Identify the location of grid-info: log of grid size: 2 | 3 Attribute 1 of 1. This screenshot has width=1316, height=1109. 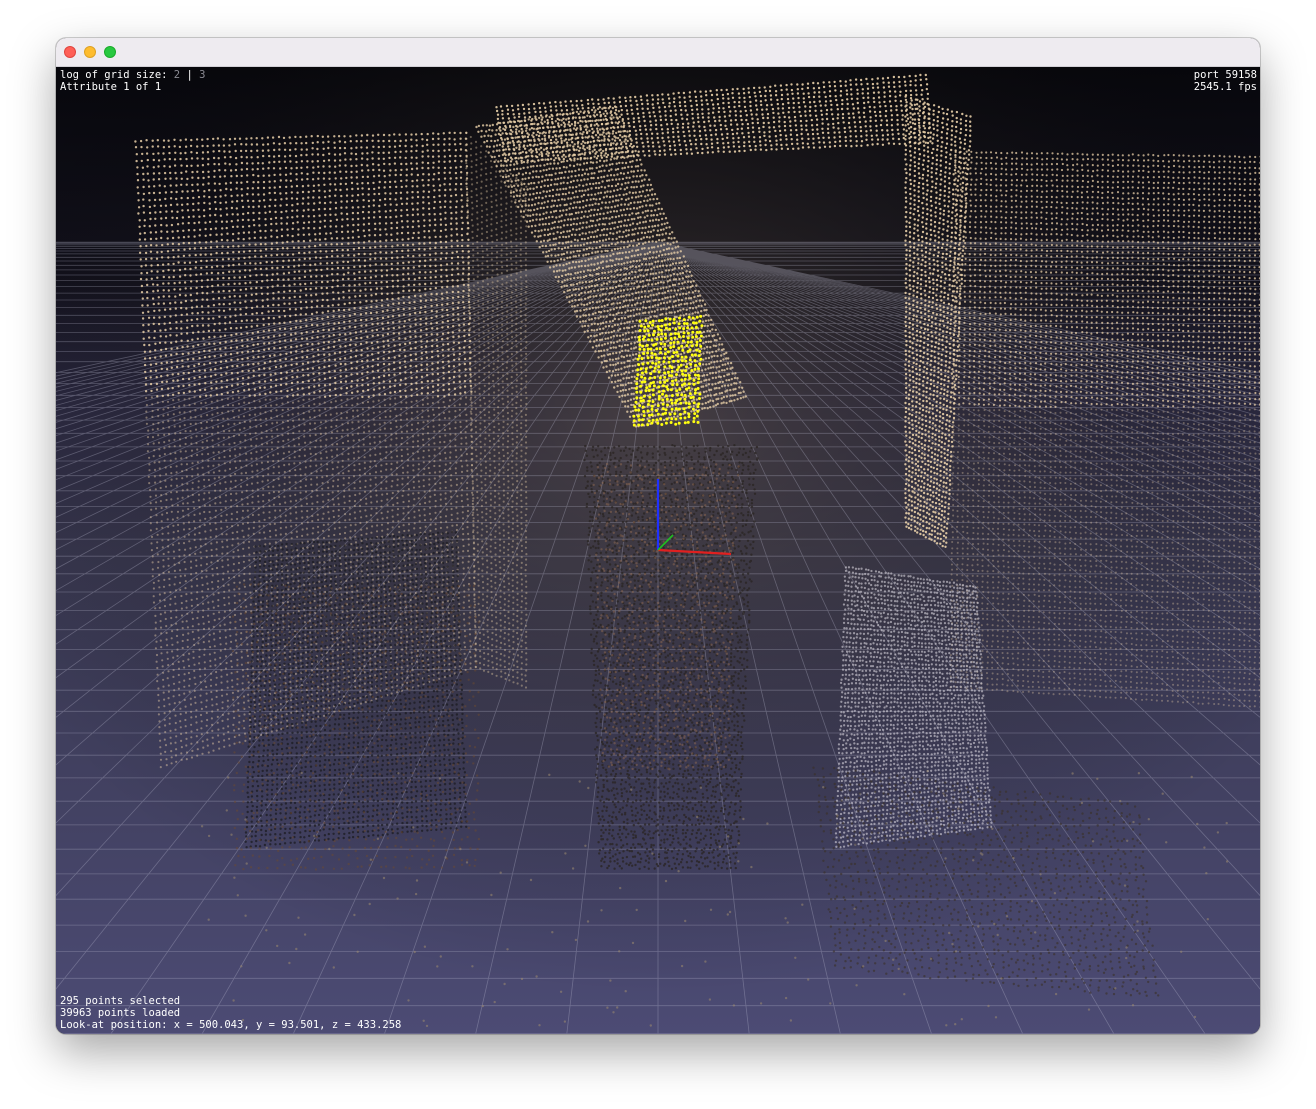
(132, 81).